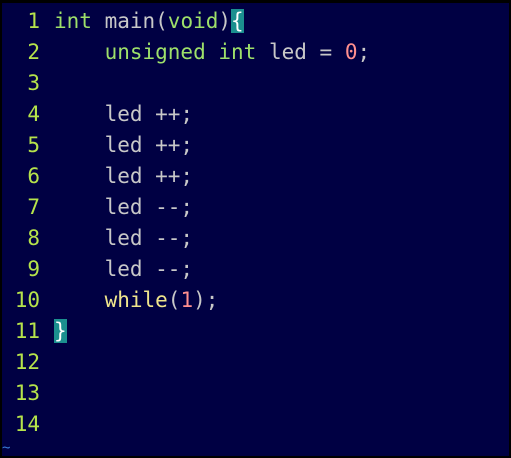  I want to click on matching-brace-highlight: {, so click(237, 21).